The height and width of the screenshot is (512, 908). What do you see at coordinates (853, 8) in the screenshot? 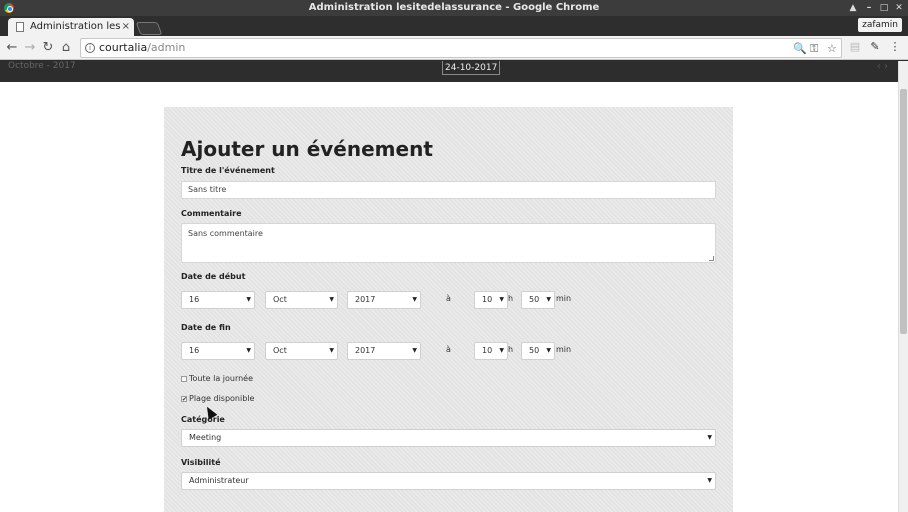
I see `window-up-icon: ▲` at bounding box center [853, 8].